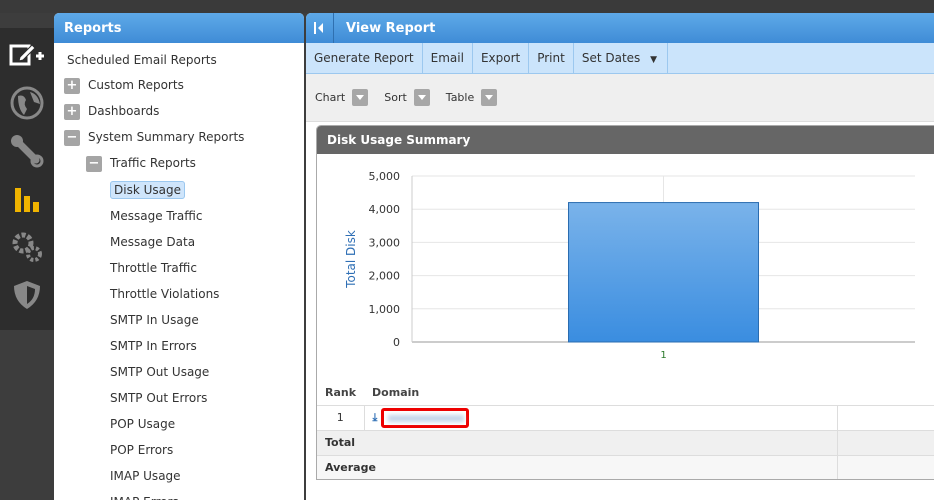 The width and height of the screenshot is (934, 500). I want to click on caret-down-icon: ▼, so click(654, 60).